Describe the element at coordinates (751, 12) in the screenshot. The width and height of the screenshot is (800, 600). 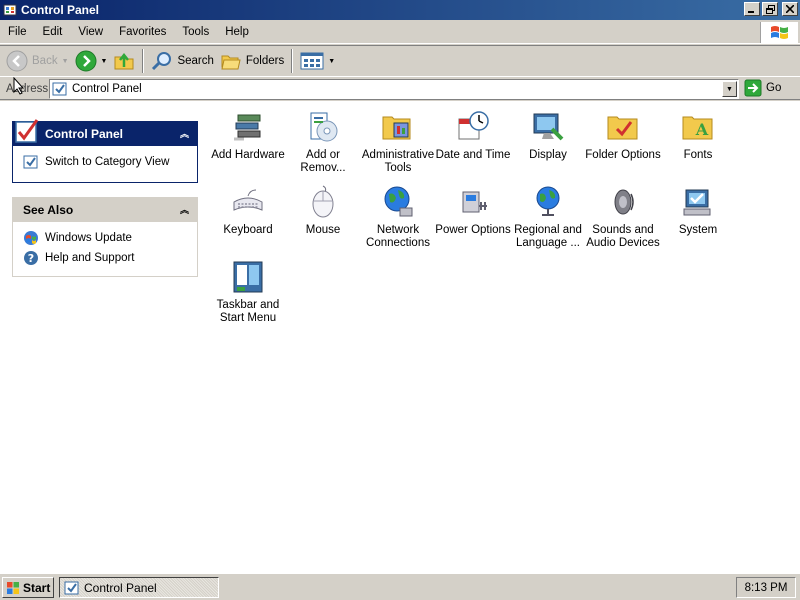
I see `minimize-icon` at that location.